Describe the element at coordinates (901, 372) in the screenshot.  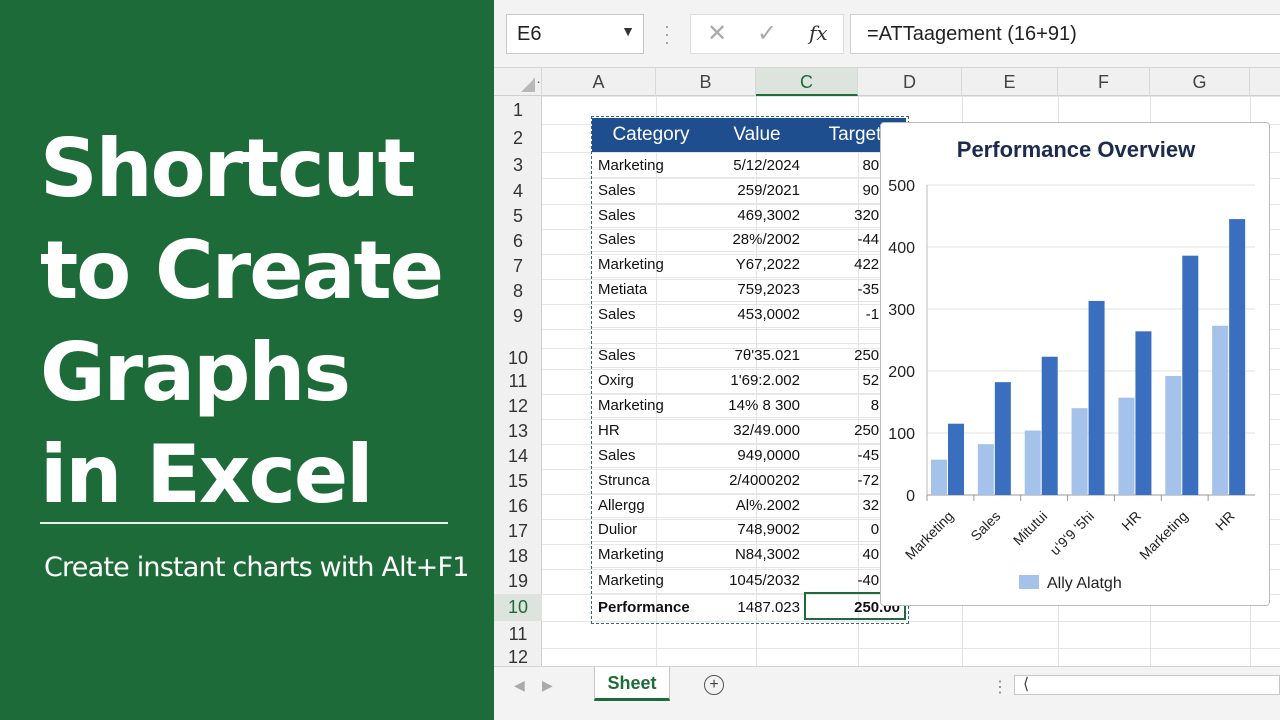
I see `y-tick-label: 200` at that location.